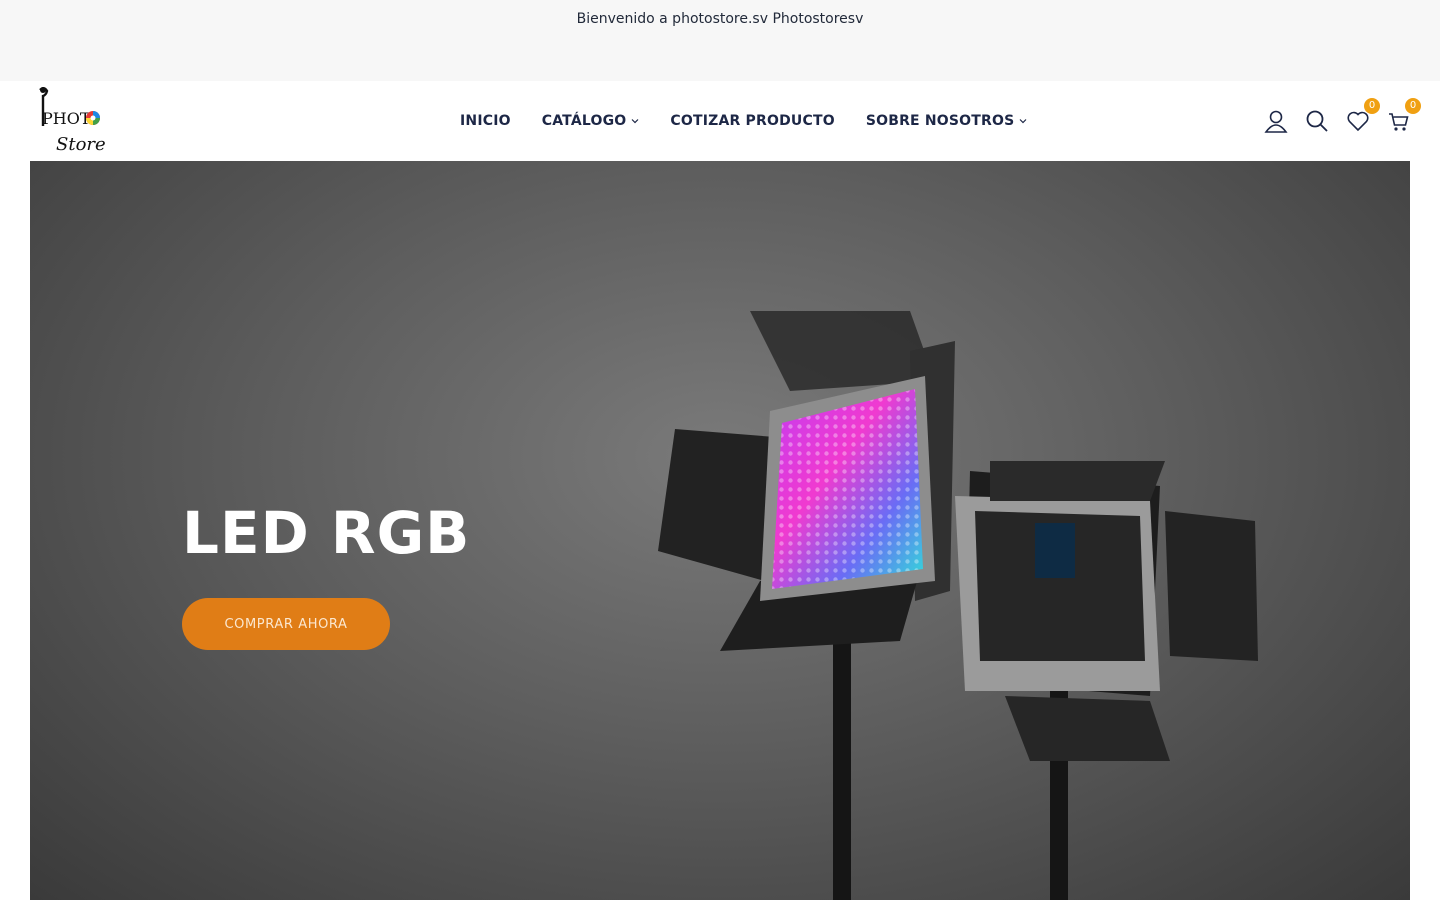  What do you see at coordinates (940, 121) in the screenshot?
I see `nav-label: SOBRE NOSOTROS` at bounding box center [940, 121].